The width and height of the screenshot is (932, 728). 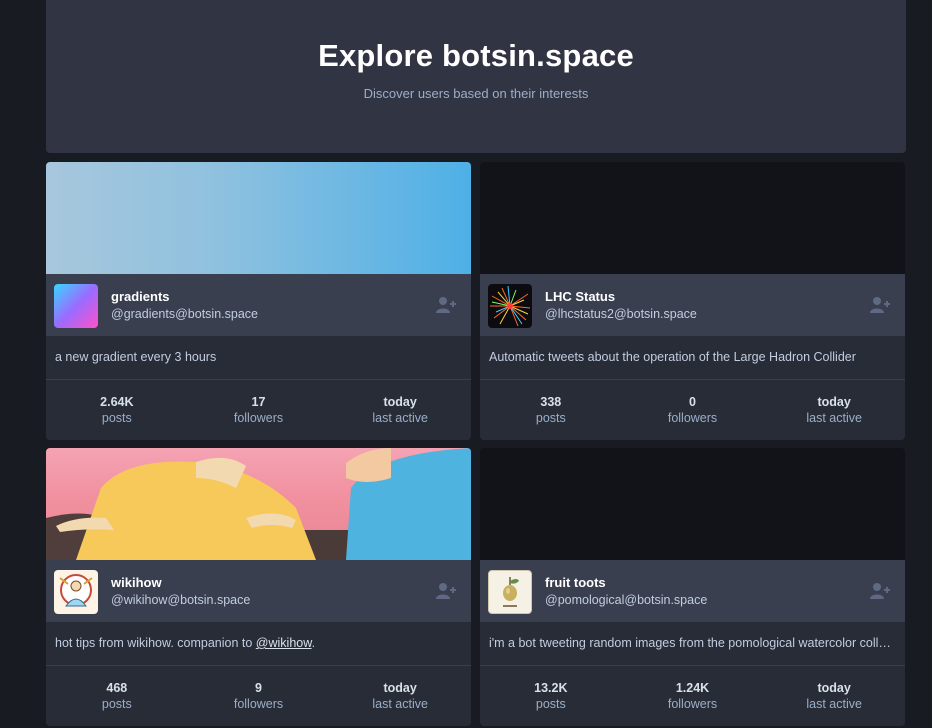 I want to click on display-name: fruit toots, so click(x=626, y=582).